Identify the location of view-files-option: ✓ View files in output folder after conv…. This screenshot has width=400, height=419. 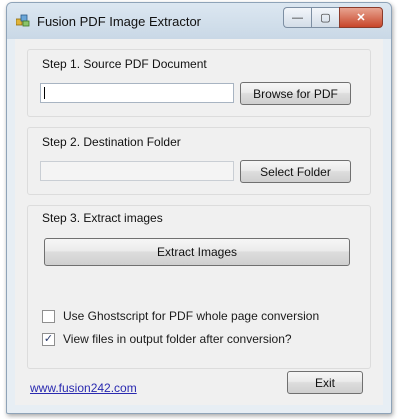
(167, 339).